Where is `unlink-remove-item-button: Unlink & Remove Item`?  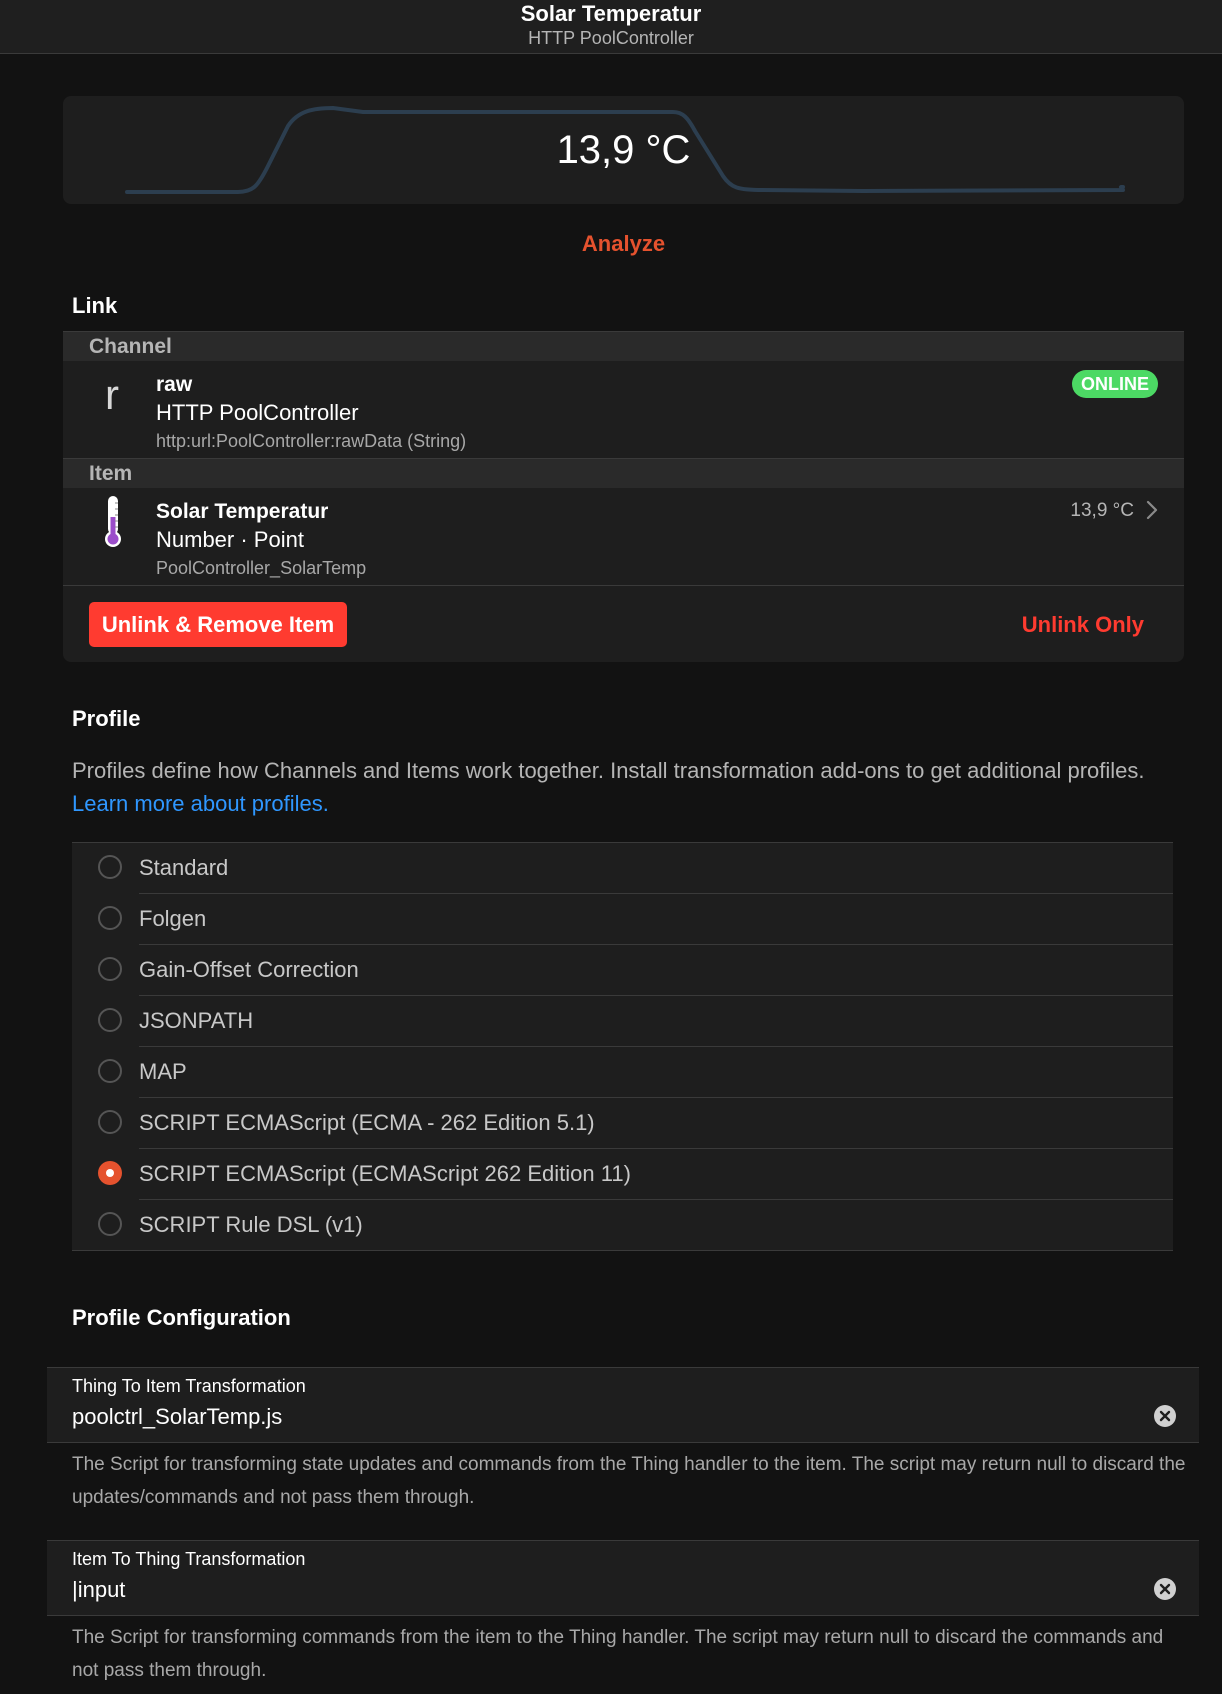
unlink-remove-item-button: Unlink & Remove Item is located at coordinates (218, 624).